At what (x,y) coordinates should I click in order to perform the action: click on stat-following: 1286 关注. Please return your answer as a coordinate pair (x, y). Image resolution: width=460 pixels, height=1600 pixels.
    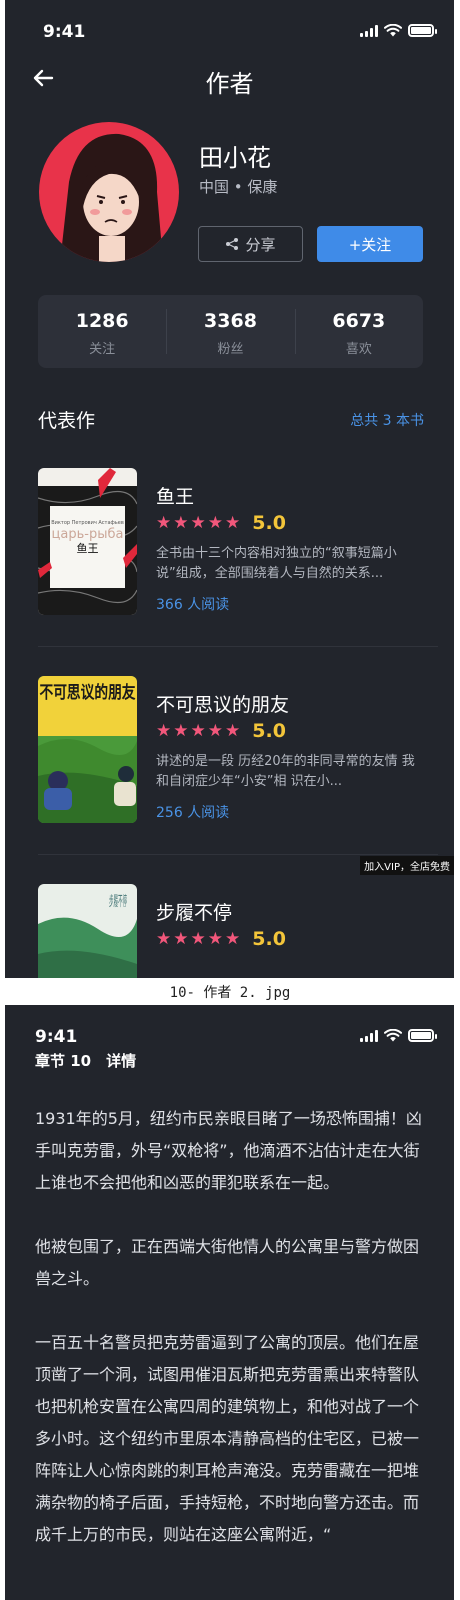
    Looking at the image, I should click on (102, 331).